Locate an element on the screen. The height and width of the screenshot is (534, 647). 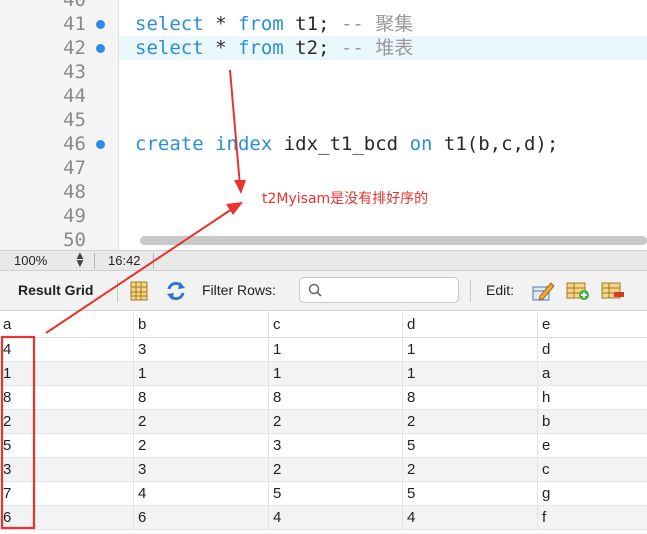
add-row-icon is located at coordinates (578, 291).